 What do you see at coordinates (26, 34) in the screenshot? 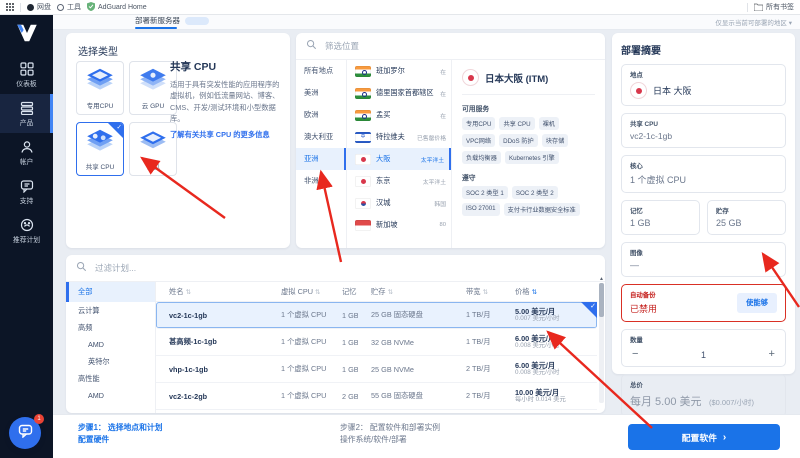
I see `vultr-logo` at bounding box center [26, 34].